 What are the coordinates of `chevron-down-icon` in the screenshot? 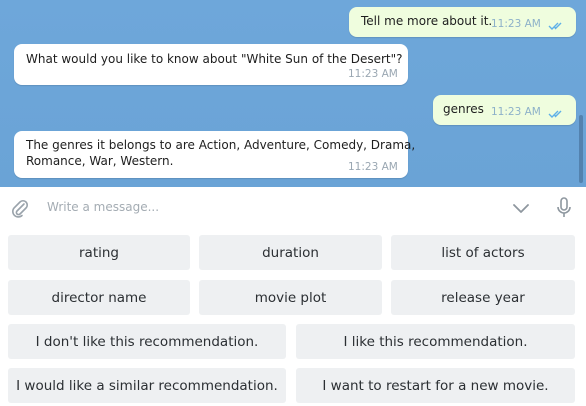 It's located at (521, 208).